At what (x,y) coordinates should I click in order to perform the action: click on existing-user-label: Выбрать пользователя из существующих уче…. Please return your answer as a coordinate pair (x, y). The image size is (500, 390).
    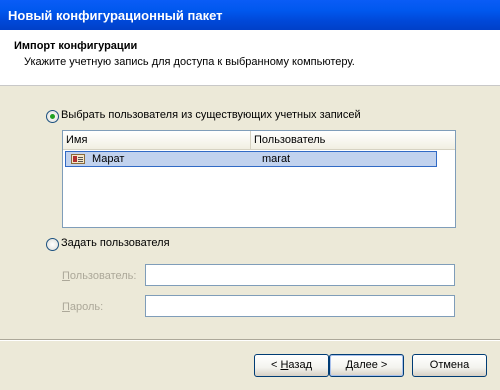
    Looking at the image, I should click on (211, 115).